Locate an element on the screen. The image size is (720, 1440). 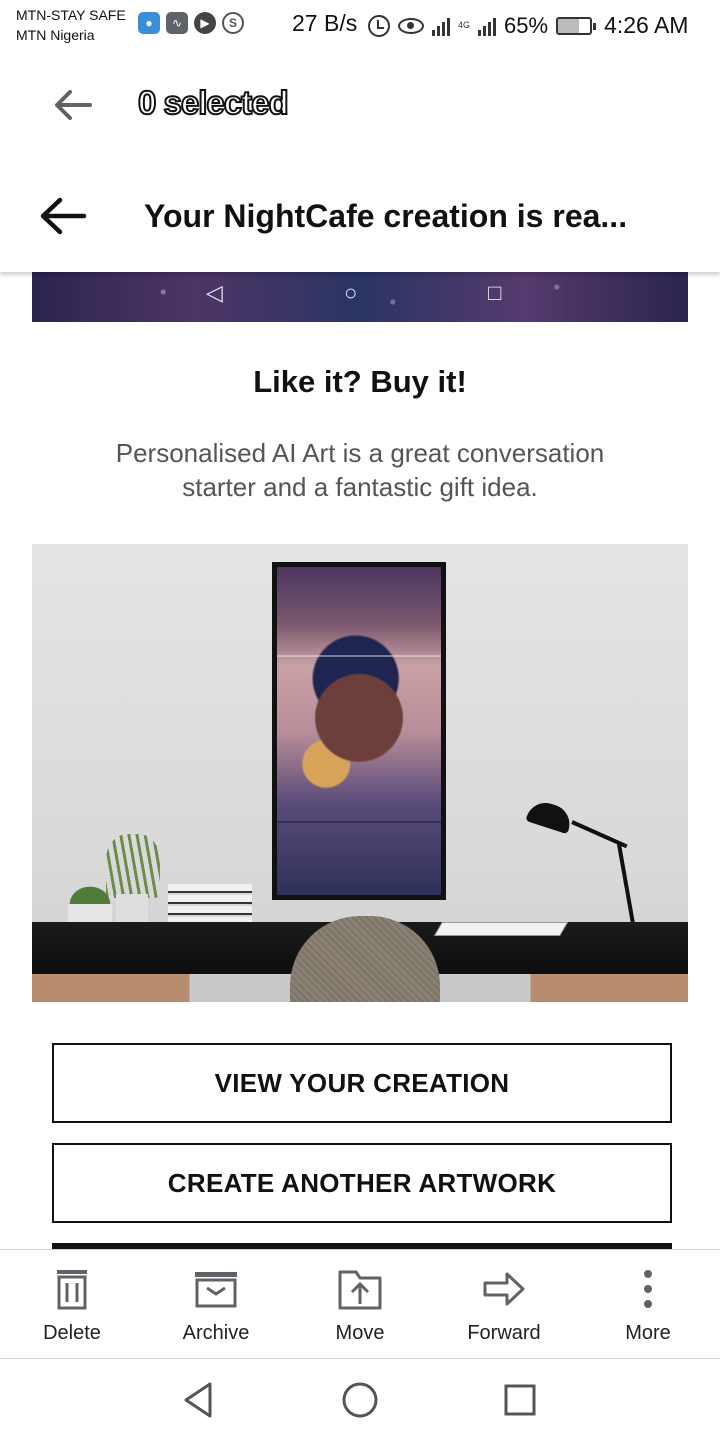
activity-icon: ∿ is located at coordinates (177, 23).